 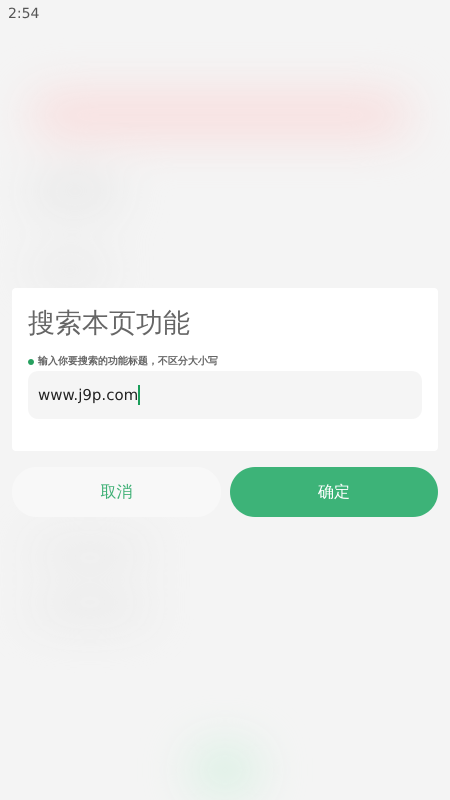 What do you see at coordinates (225, 395) in the screenshot?
I see `input-field: www.j9p.com` at bounding box center [225, 395].